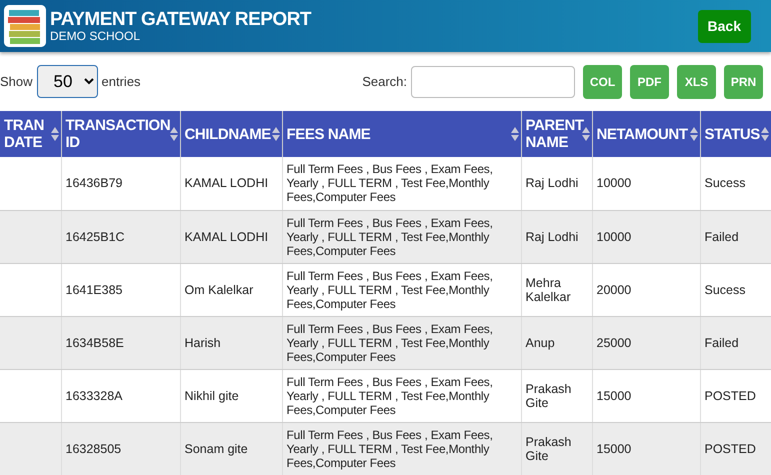 The width and height of the screenshot is (771, 475). Describe the element at coordinates (120, 395) in the screenshot. I see `transaction-id-cell: 1633328A` at that location.